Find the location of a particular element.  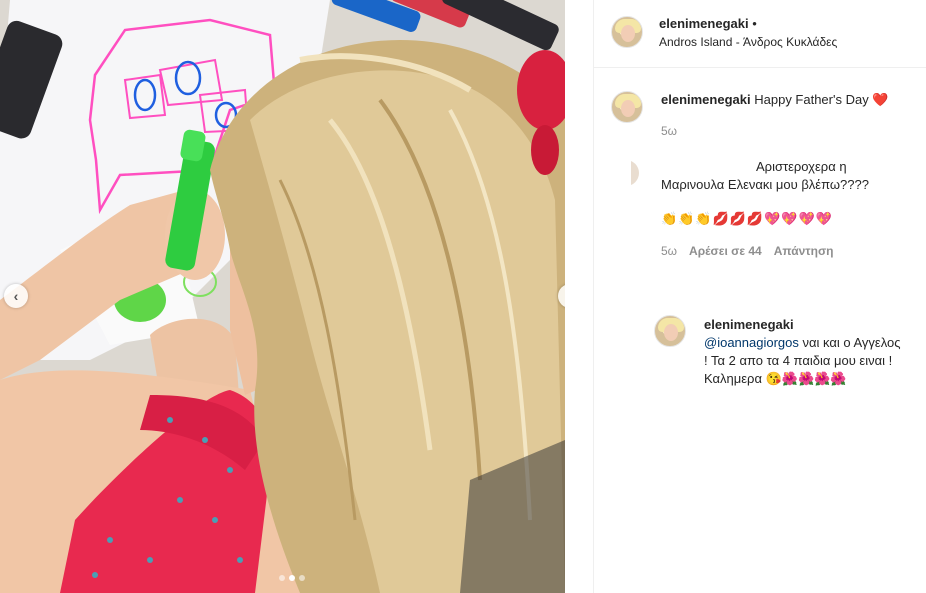

heart-emoji: ❤️ is located at coordinates (880, 99).